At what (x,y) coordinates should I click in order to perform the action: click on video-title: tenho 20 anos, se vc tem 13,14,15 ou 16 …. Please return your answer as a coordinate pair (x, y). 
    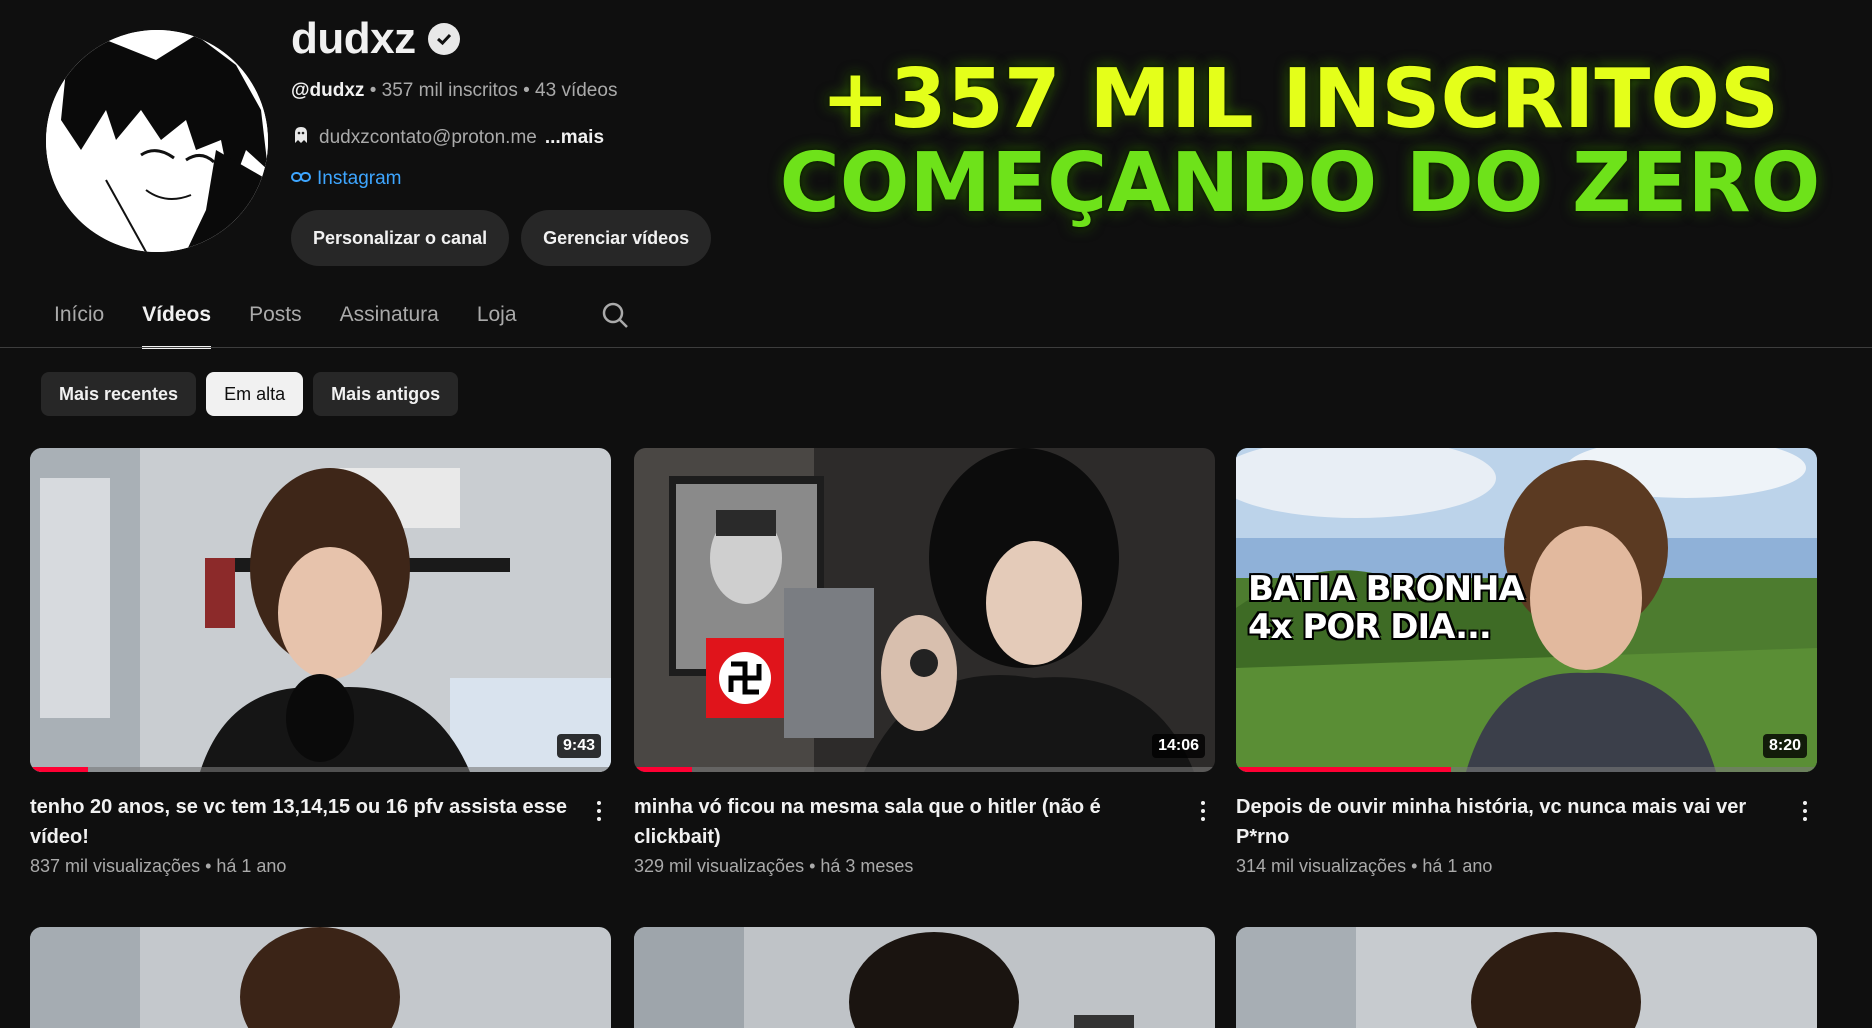
    Looking at the image, I should click on (300, 822).